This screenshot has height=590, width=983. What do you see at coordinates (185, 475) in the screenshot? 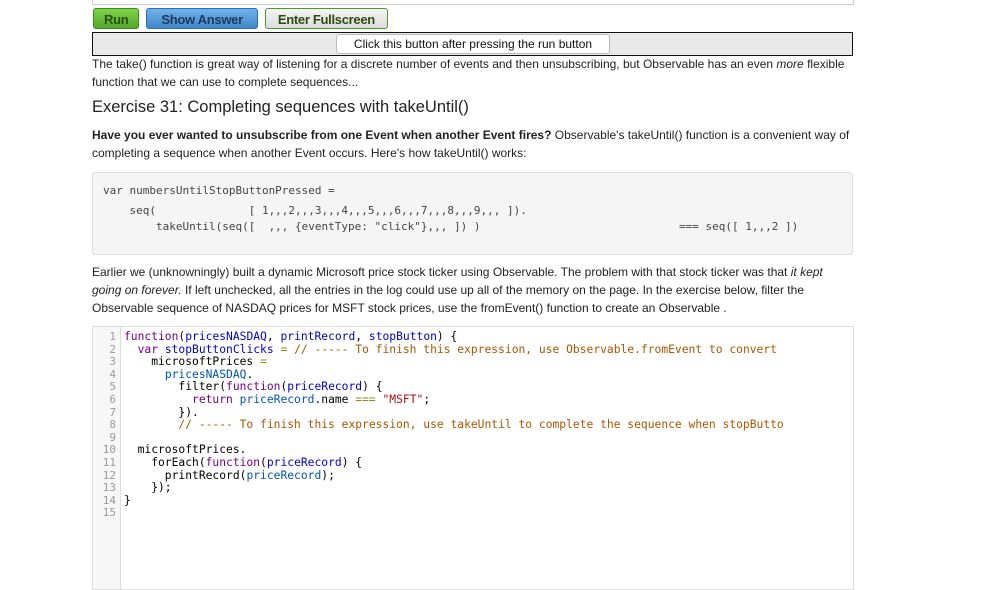
I see `code-token: printRecord(` at bounding box center [185, 475].